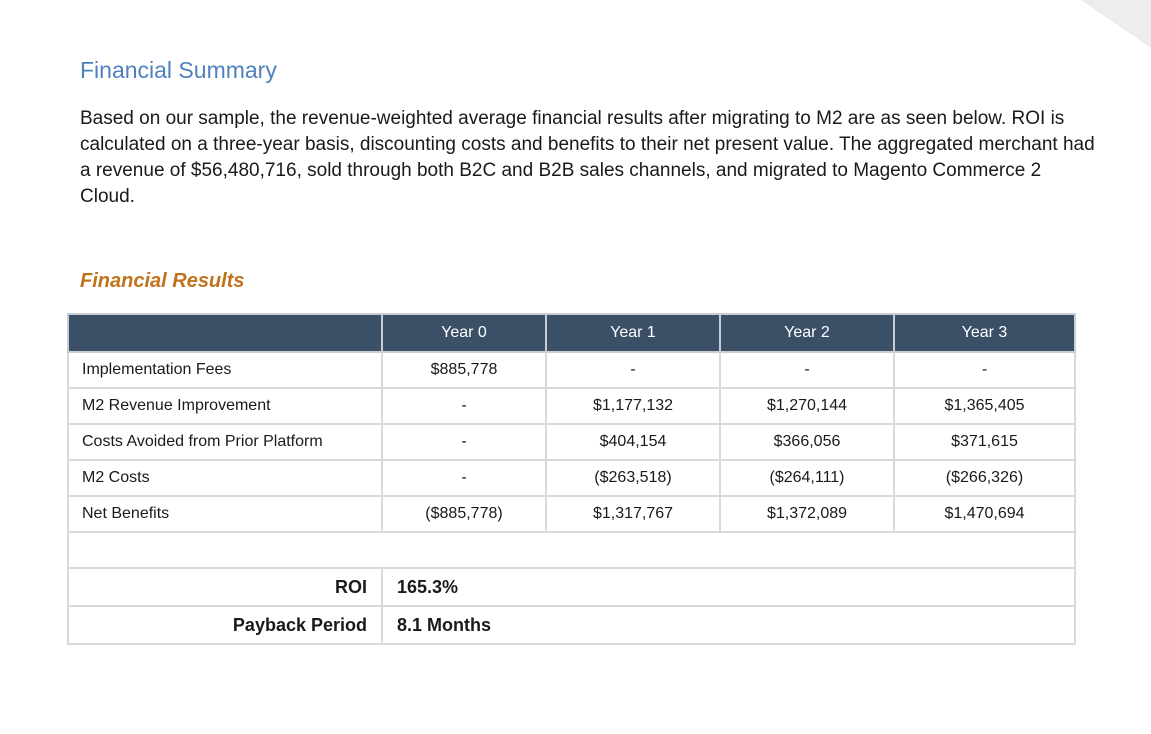  I want to click on table-spacer-row, so click(571, 550).